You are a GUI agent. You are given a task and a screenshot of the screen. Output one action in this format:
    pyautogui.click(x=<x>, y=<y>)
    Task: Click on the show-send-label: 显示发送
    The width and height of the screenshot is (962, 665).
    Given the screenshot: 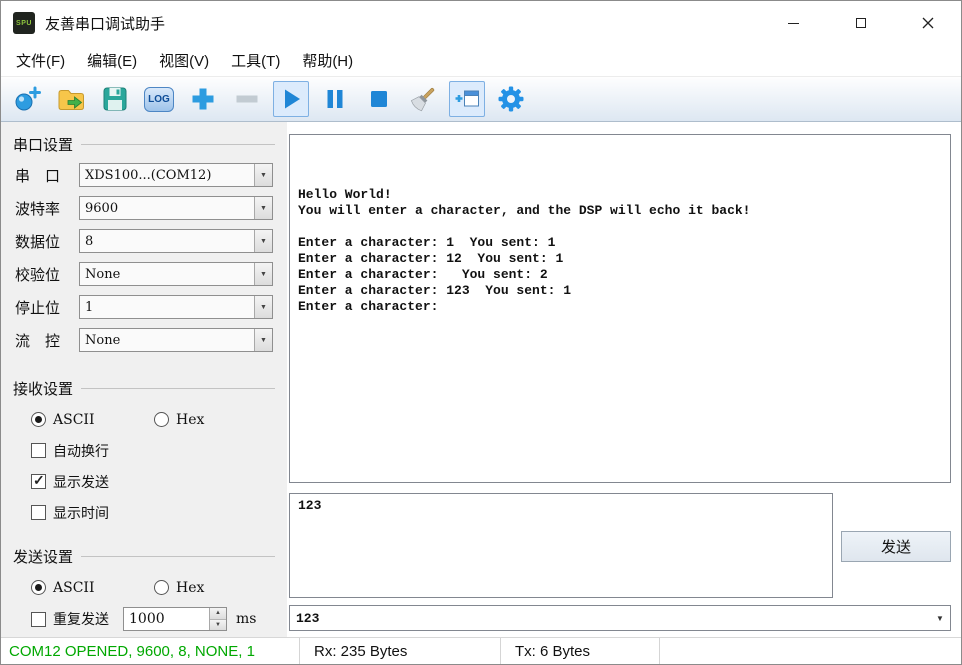 What is the action you would take?
    pyautogui.click(x=81, y=482)
    